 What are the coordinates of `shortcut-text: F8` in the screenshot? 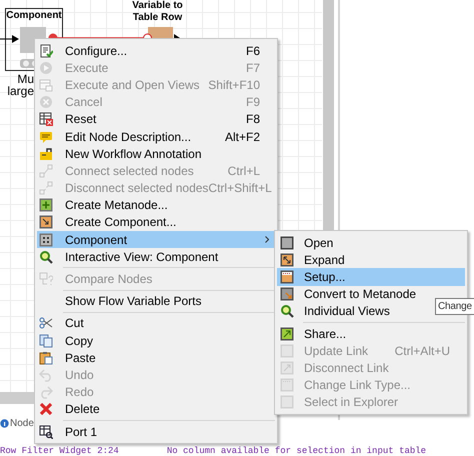 It's located at (253, 119).